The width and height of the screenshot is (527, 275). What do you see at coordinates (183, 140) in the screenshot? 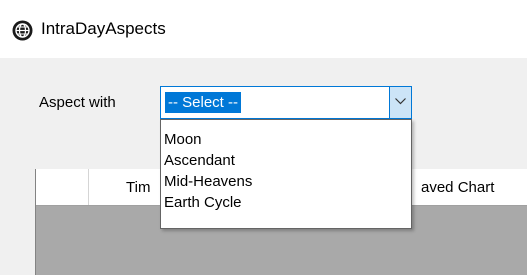
I see `dropdown-option-moon: Moon` at bounding box center [183, 140].